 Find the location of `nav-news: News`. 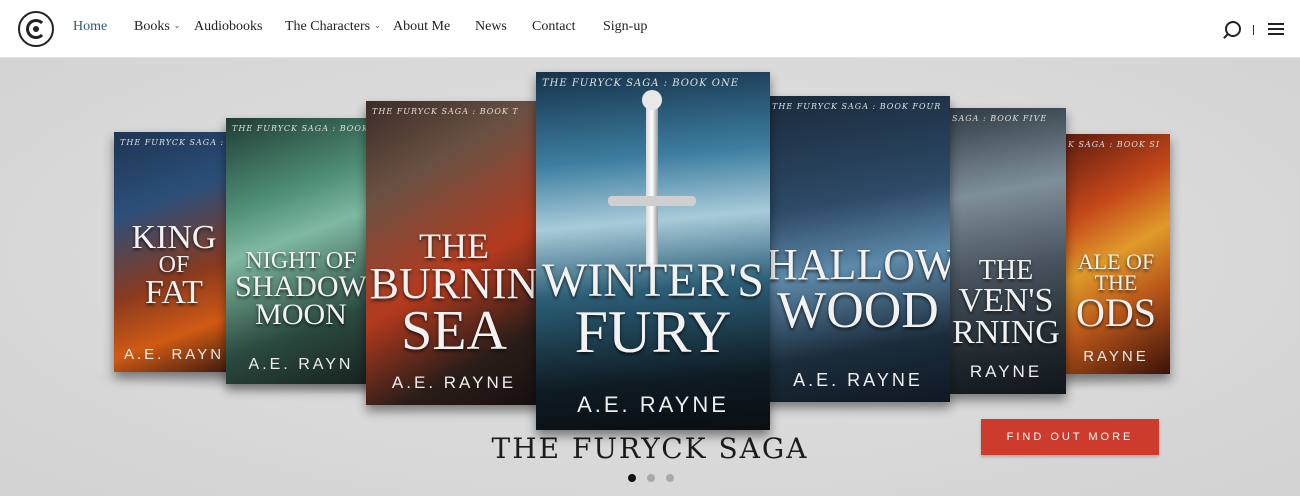

nav-news: News is located at coordinates (491, 27).